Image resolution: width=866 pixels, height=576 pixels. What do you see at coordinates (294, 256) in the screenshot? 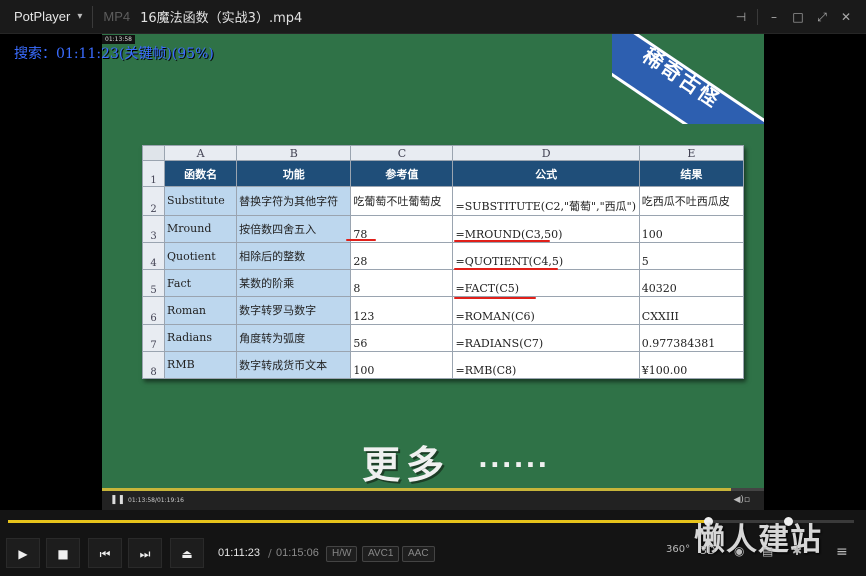
I see `cell-func: 相除后的整数` at bounding box center [294, 256].